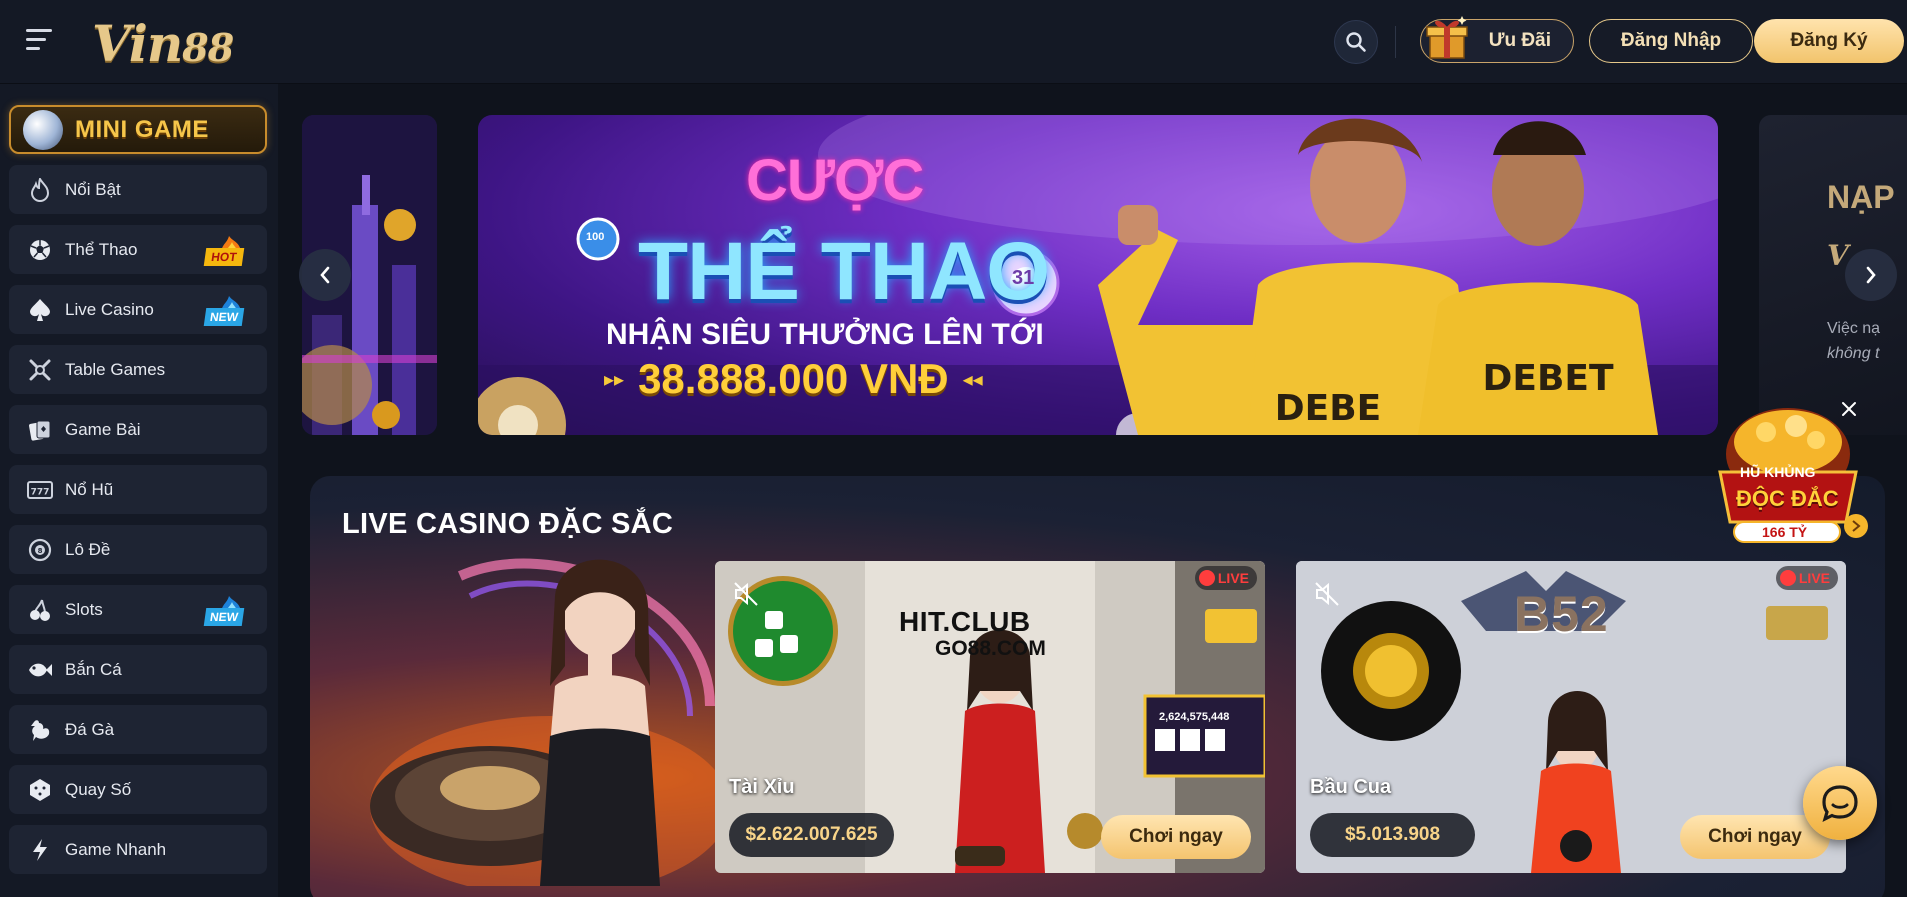 The width and height of the screenshot is (1907, 897). What do you see at coordinates (1519, 40) in the screenshot?
I see `promo-label: Ưu Đãi` at bounding box center [1519, 40].